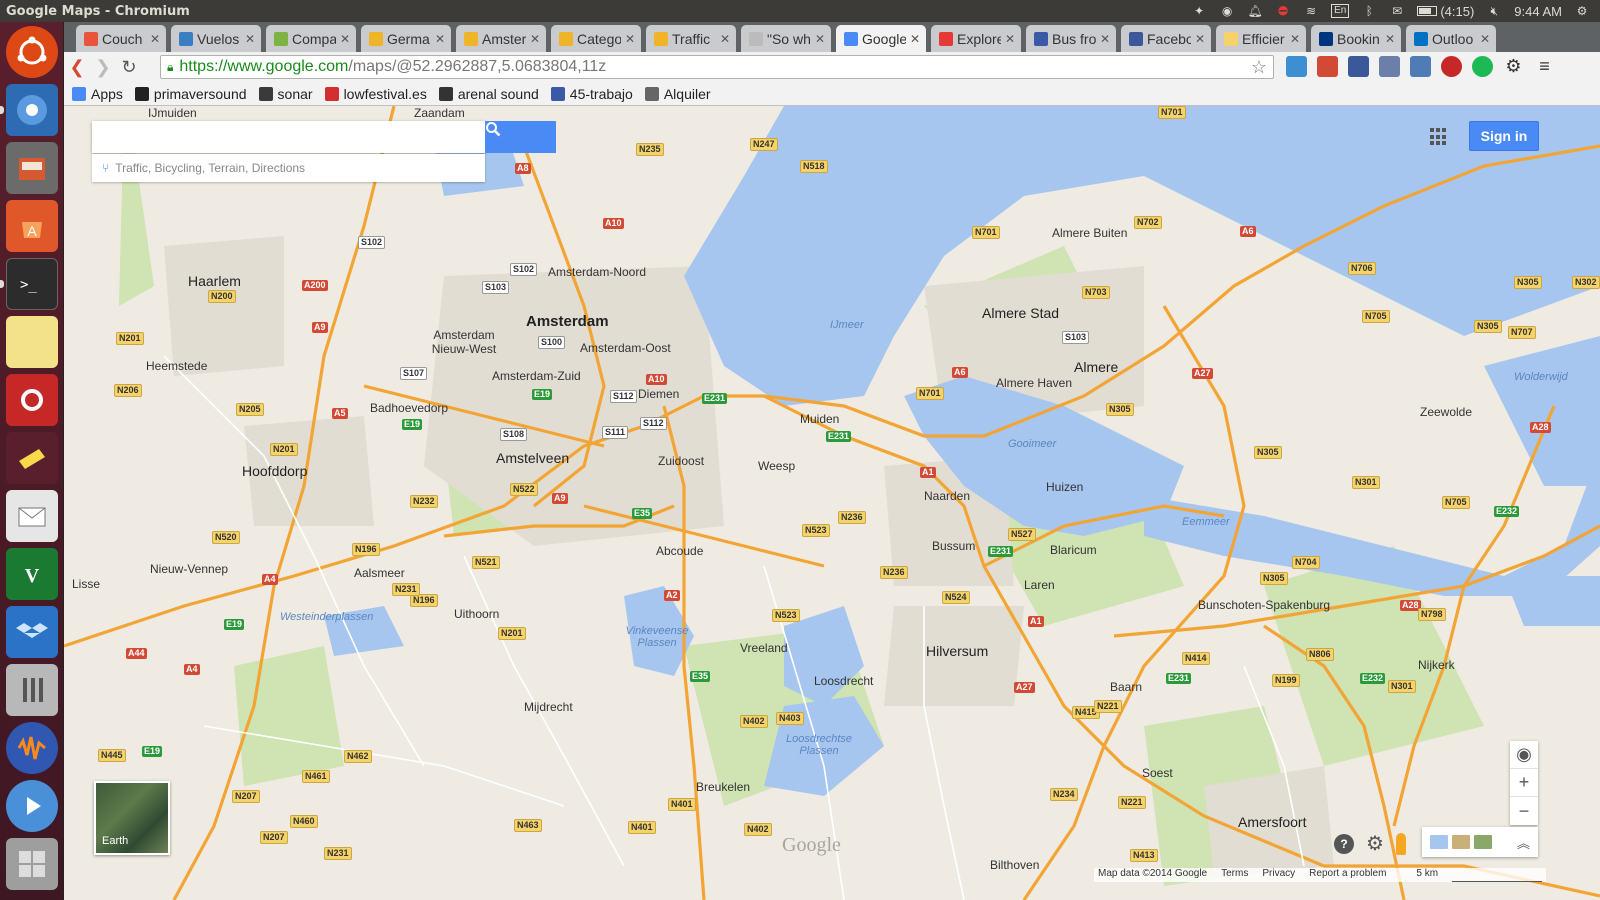  Describe the element at coordinates (1427, 875) in the screenshot. I see `scale-label: 5 km` at that location.